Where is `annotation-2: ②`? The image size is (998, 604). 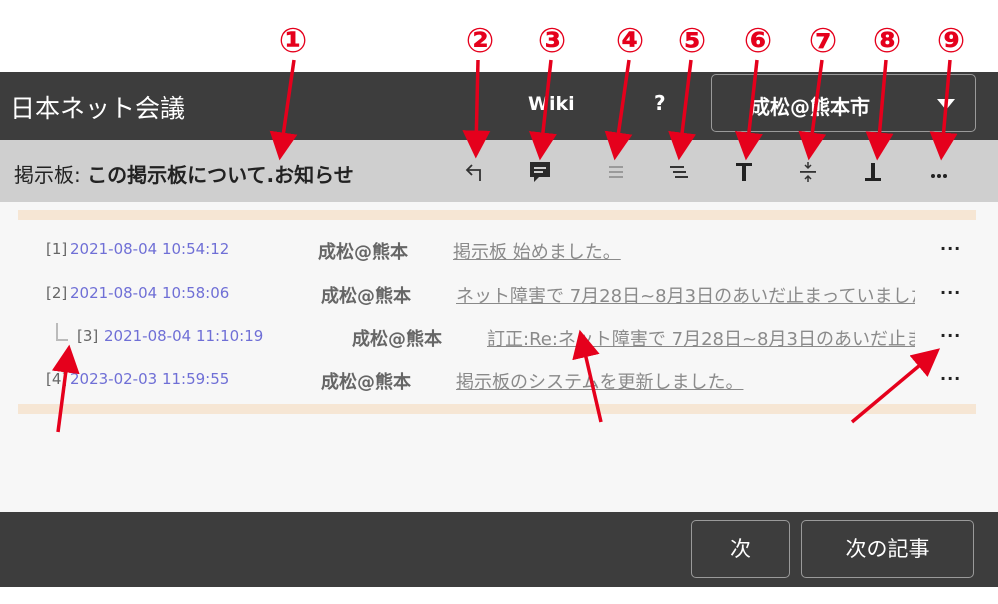 annotation-2: ② is located at coordinates (480, 41).